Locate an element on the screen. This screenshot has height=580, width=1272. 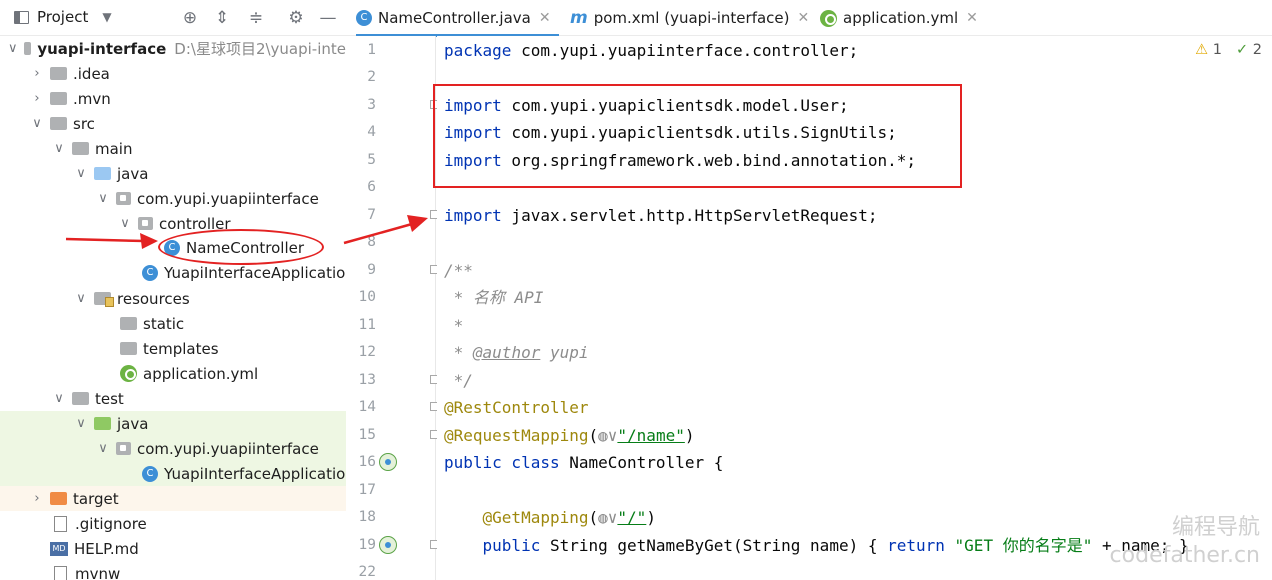
keyword: import is located at coordinates (473, 215).